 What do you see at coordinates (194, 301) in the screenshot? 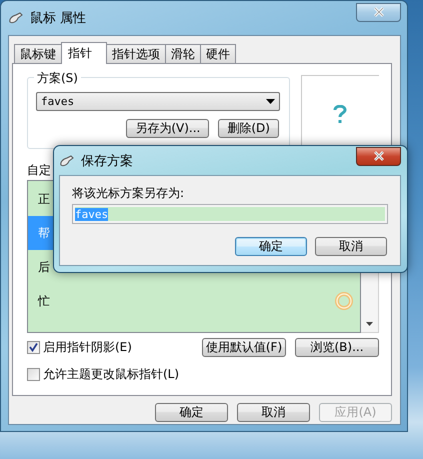
I see `cursor-list-item: 忙` at bounding box center [194, 301].